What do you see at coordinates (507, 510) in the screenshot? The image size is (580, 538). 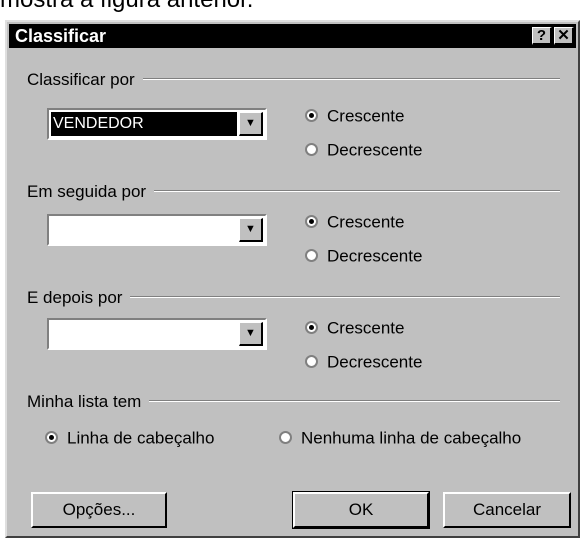 I see `cancel-button: Cancelar` at bounding box center [507, 510].